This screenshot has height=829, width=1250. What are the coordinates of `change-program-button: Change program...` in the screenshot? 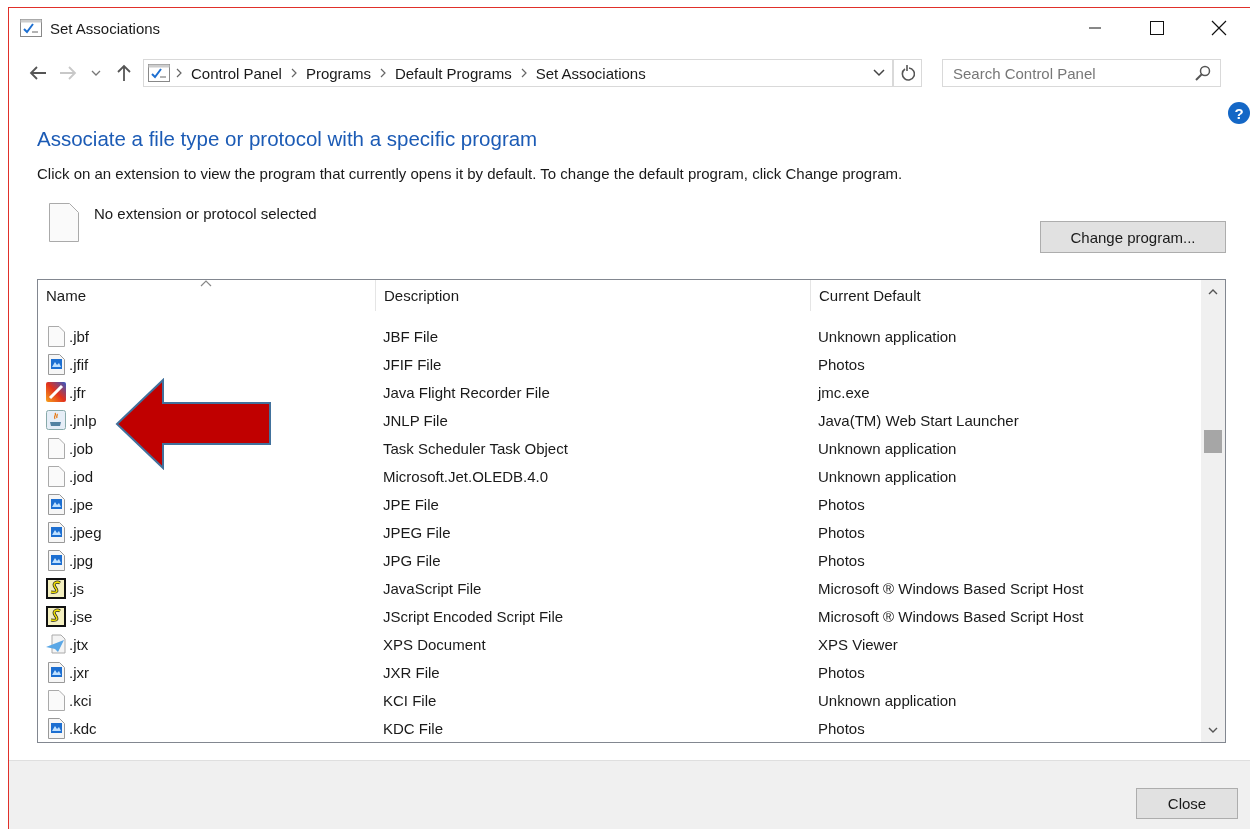 It's located at (1133, 237).